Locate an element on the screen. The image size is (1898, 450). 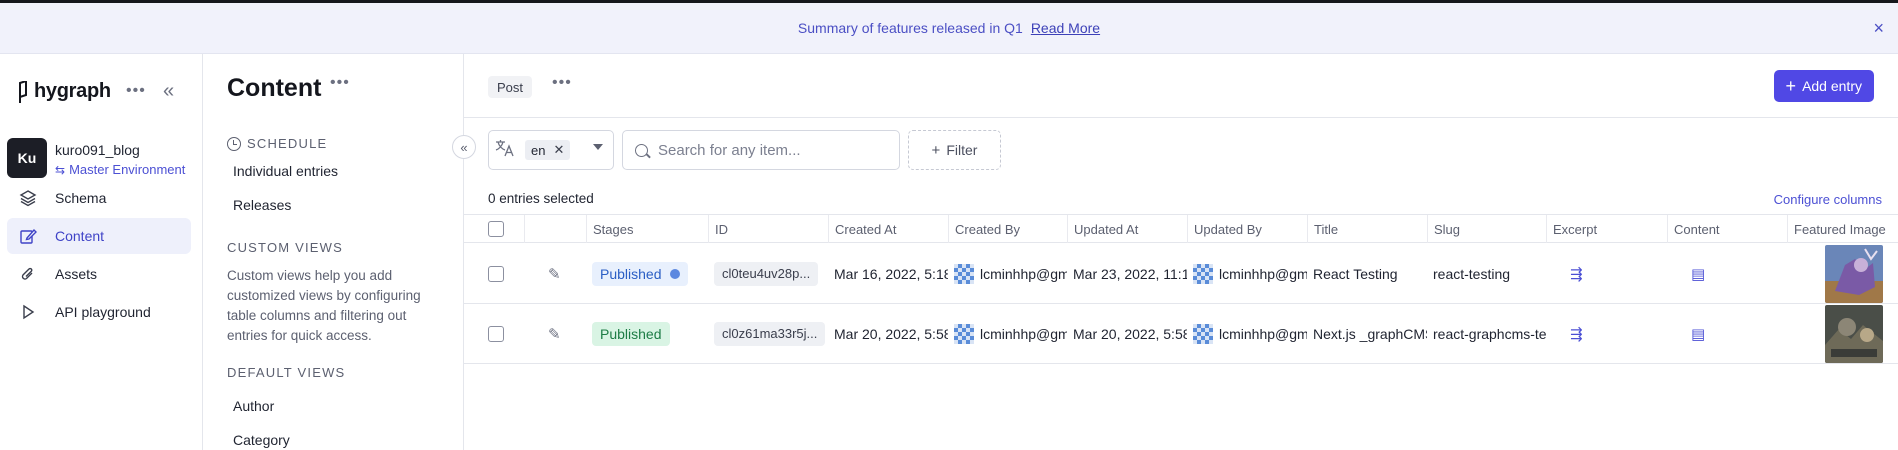
configure-columns-link: Configure columns is located at coordinates (1828, 199).